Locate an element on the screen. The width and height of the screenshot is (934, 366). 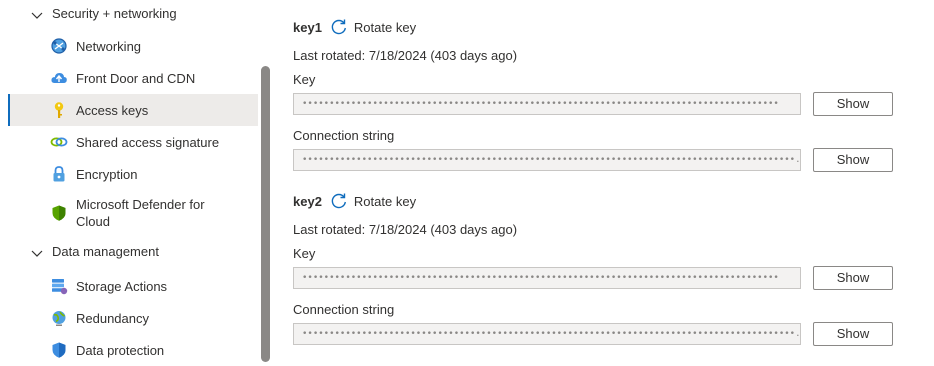
sidebar-item-microsoft-defender: Microsoft Defender for Cloud is located at coordinates (133, 212).